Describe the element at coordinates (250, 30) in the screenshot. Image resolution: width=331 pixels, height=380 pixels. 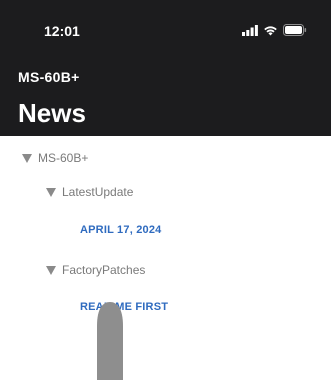
I see `cellular-signal-icon` at that location.